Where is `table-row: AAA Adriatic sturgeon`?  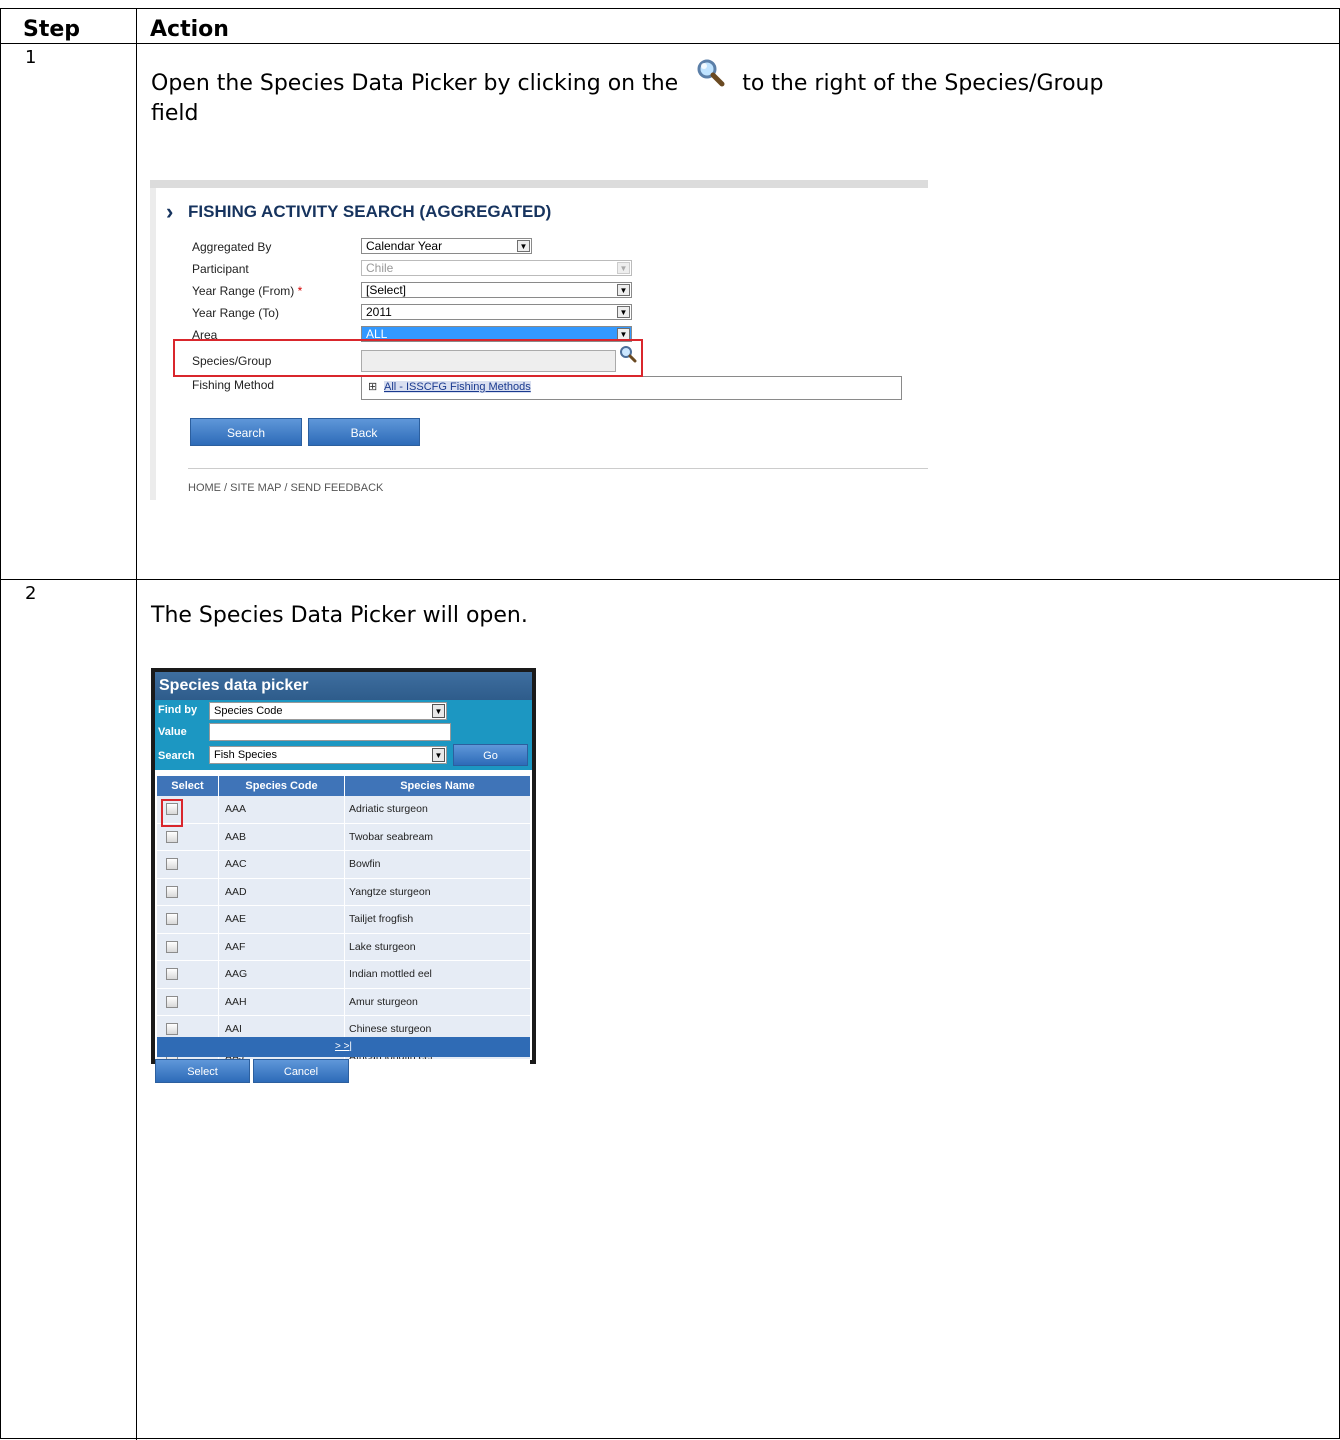 table-row: AAA Adriatic sturgeon is located at coordinates (343, 810).